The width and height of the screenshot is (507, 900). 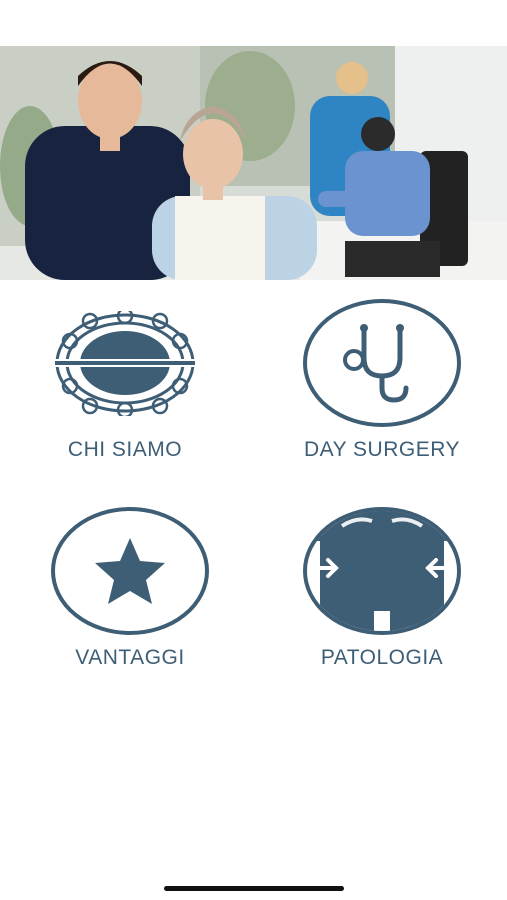 What do you see at coordinates (382, 449) in the screenshot?
I see `menu-item-label: DAY SURGERY` at bounding box center [382, 449].